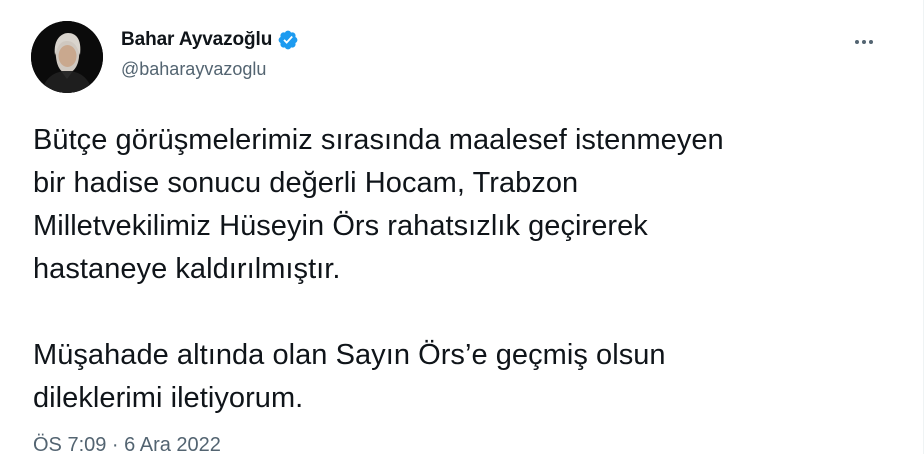  I want to click on author-handle: @baharayvazoglu, so click(210, 69).